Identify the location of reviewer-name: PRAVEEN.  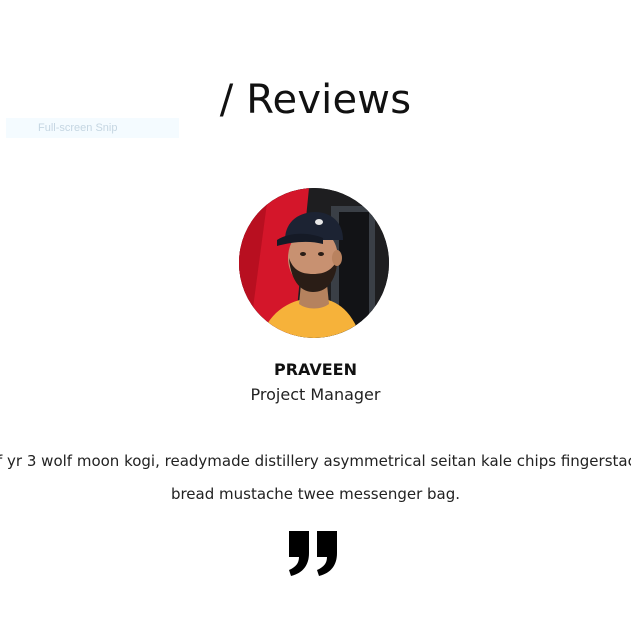
(315, 369).